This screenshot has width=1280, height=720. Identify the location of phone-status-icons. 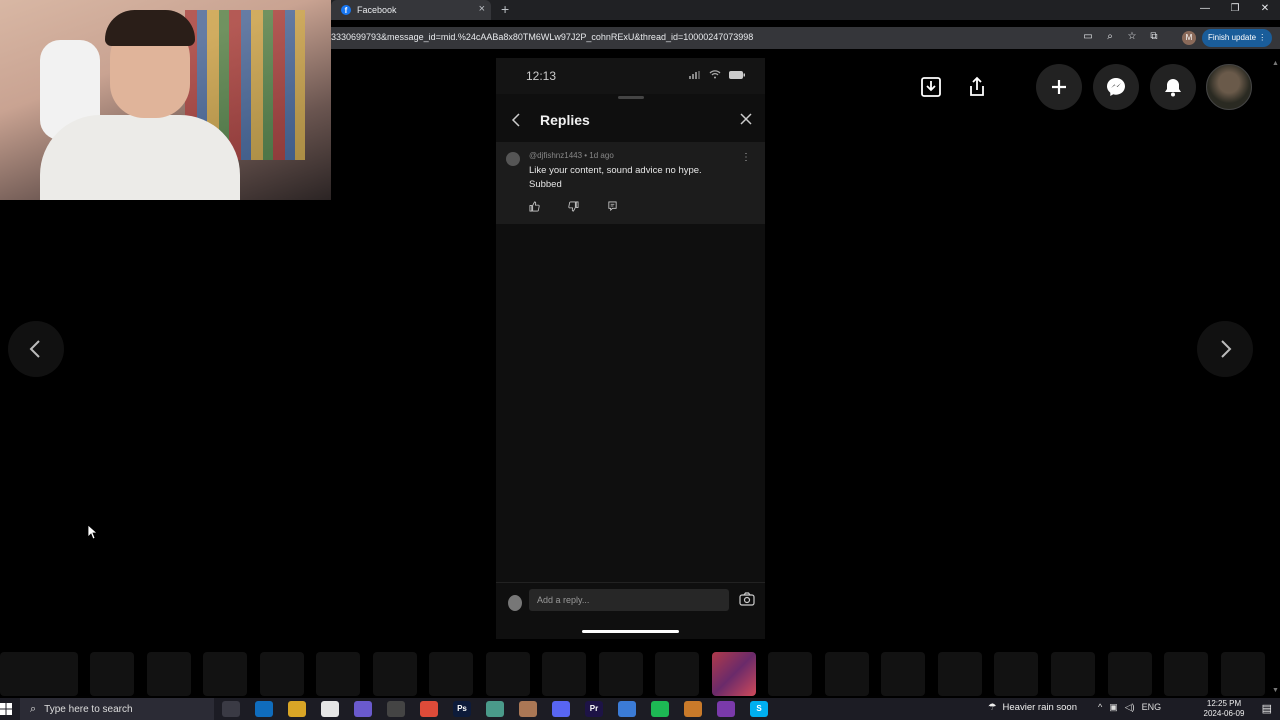
(717, 74).